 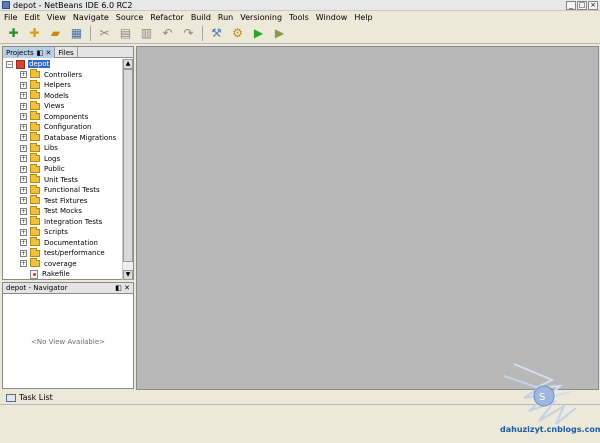 What do you see at coordinates (63, 264) in the screenshot?
I see `tree-item-coverage: + coverage` at bounding box center [63, 264].